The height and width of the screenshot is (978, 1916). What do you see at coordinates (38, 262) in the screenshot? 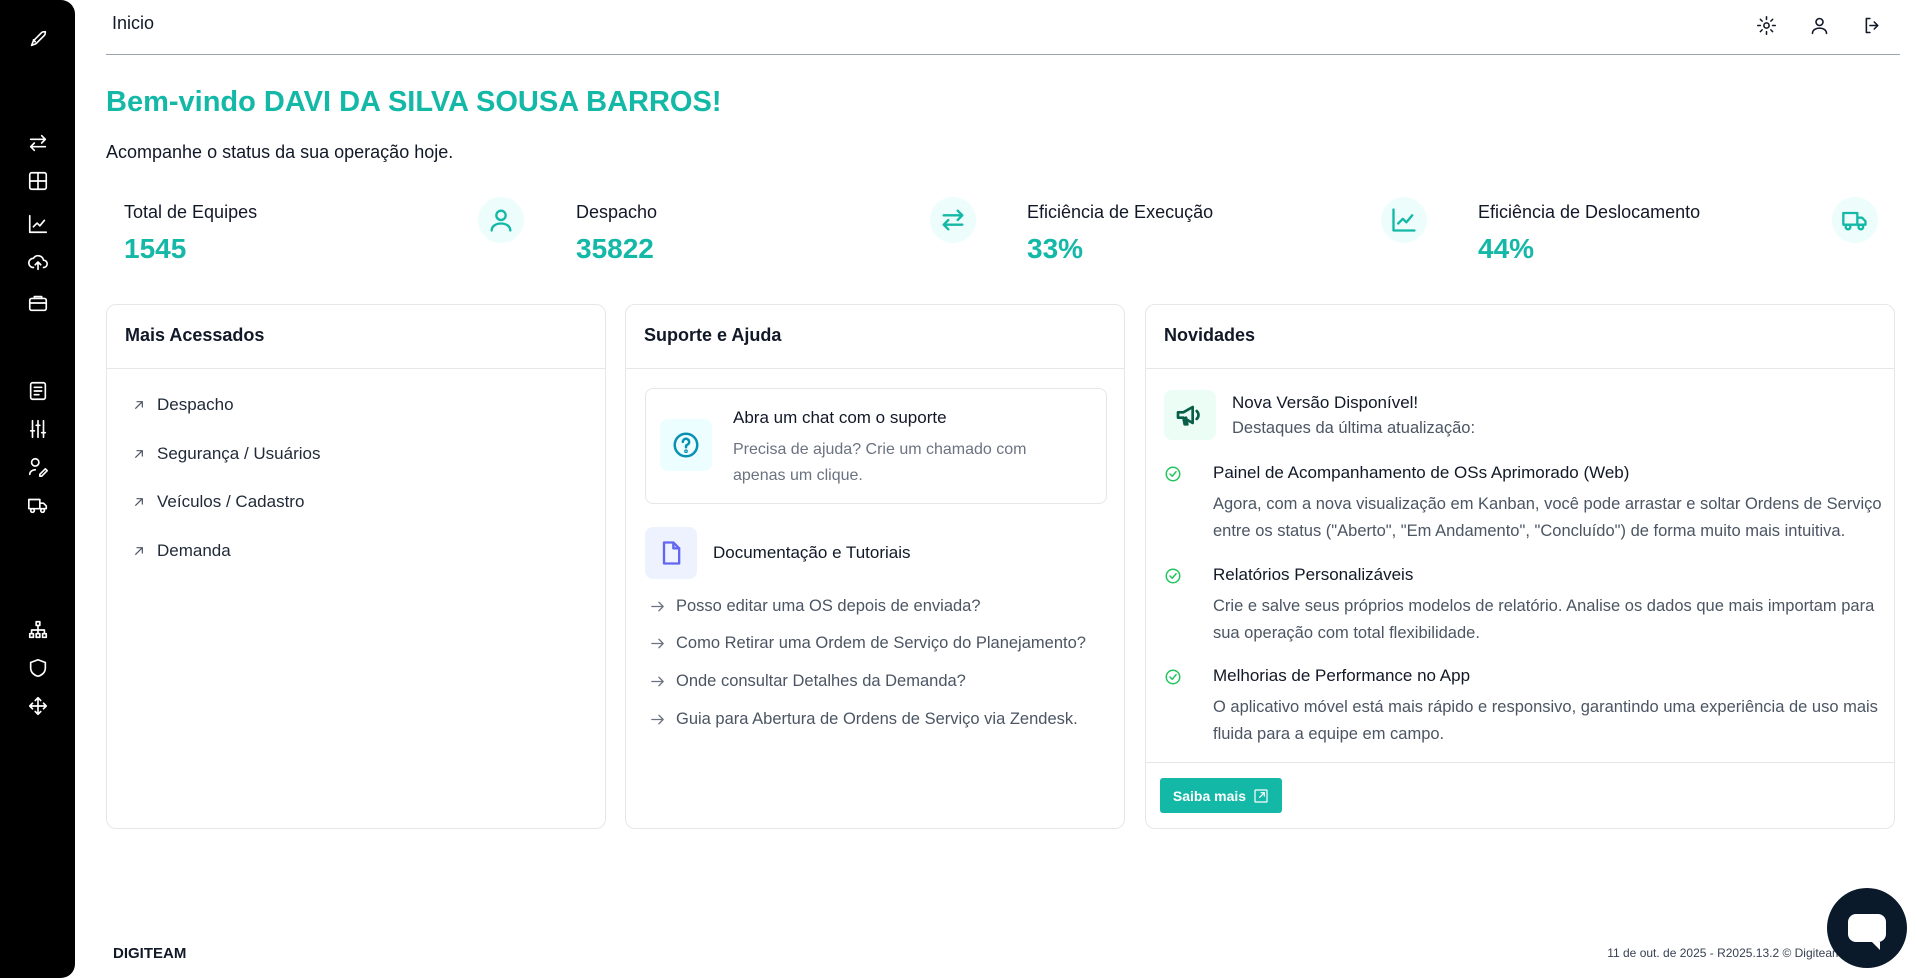
I see `cloud-upload-icon` at bounding box center [38, 262].